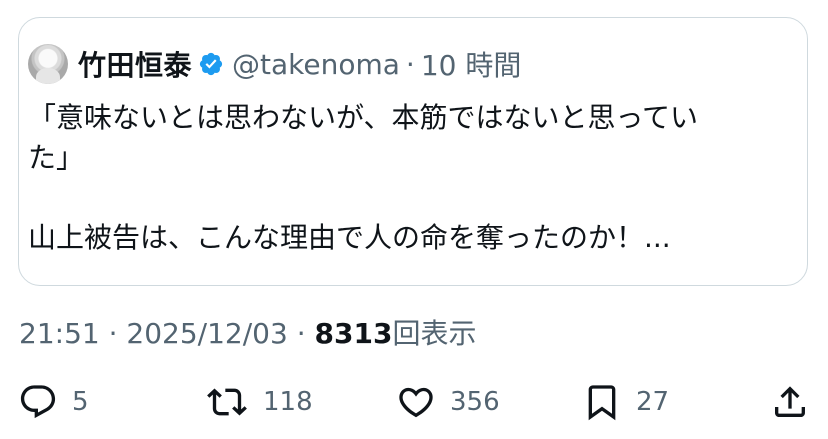 The width and height of the screenshot is (828, 439). I want to click on reply-icon, so click(38, 402).